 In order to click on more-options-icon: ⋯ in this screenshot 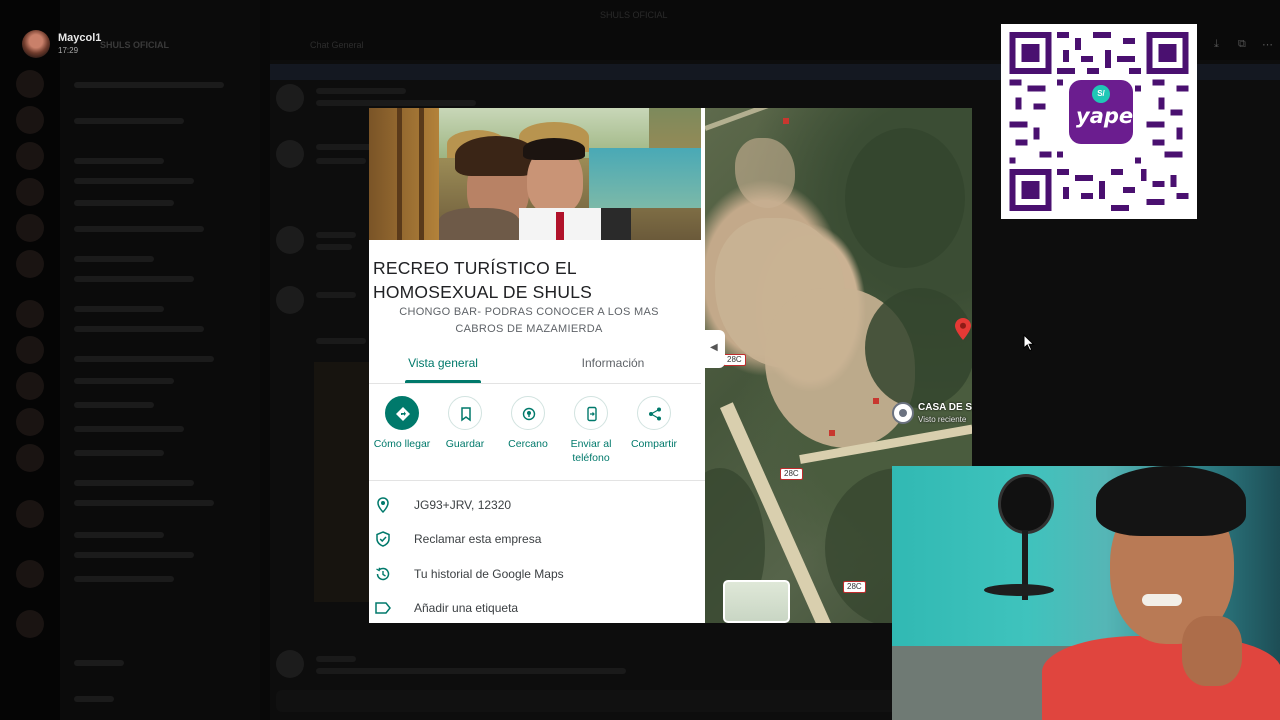, I will do `click(1267, 44)`.